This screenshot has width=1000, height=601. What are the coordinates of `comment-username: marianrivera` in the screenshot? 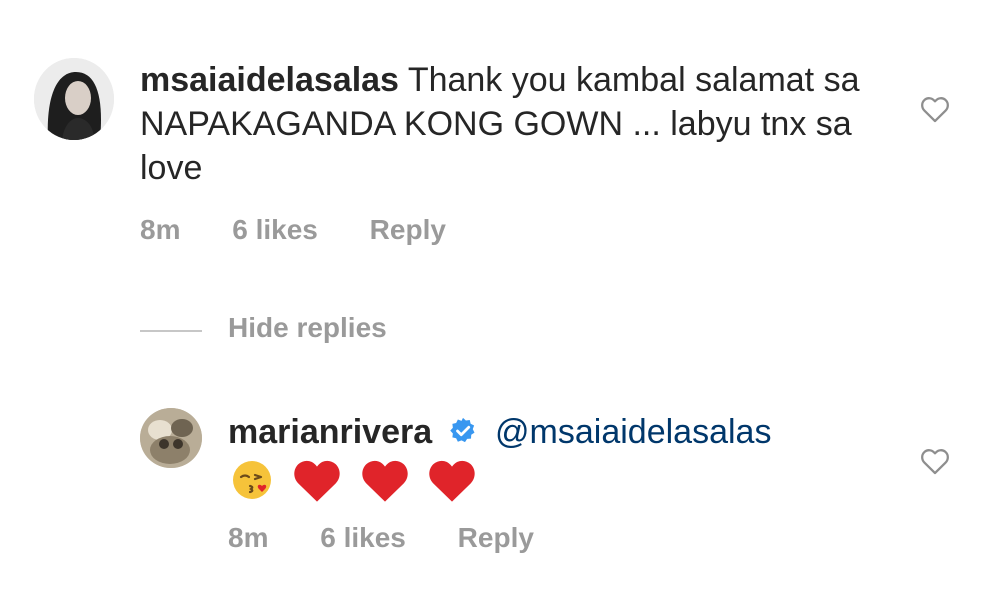 It's located at (330, 432).